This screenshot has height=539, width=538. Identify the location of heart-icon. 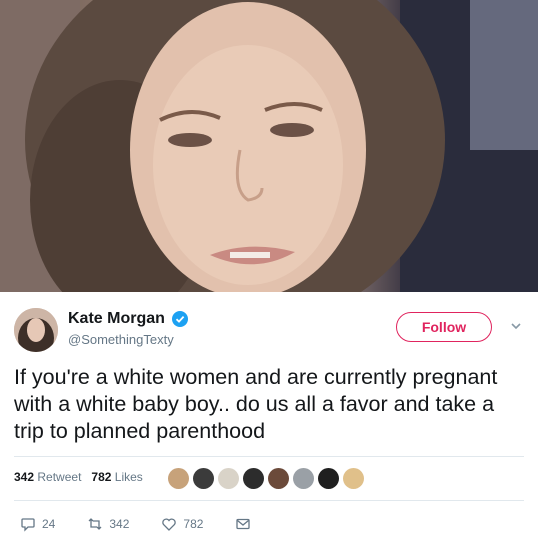
(169, 524).